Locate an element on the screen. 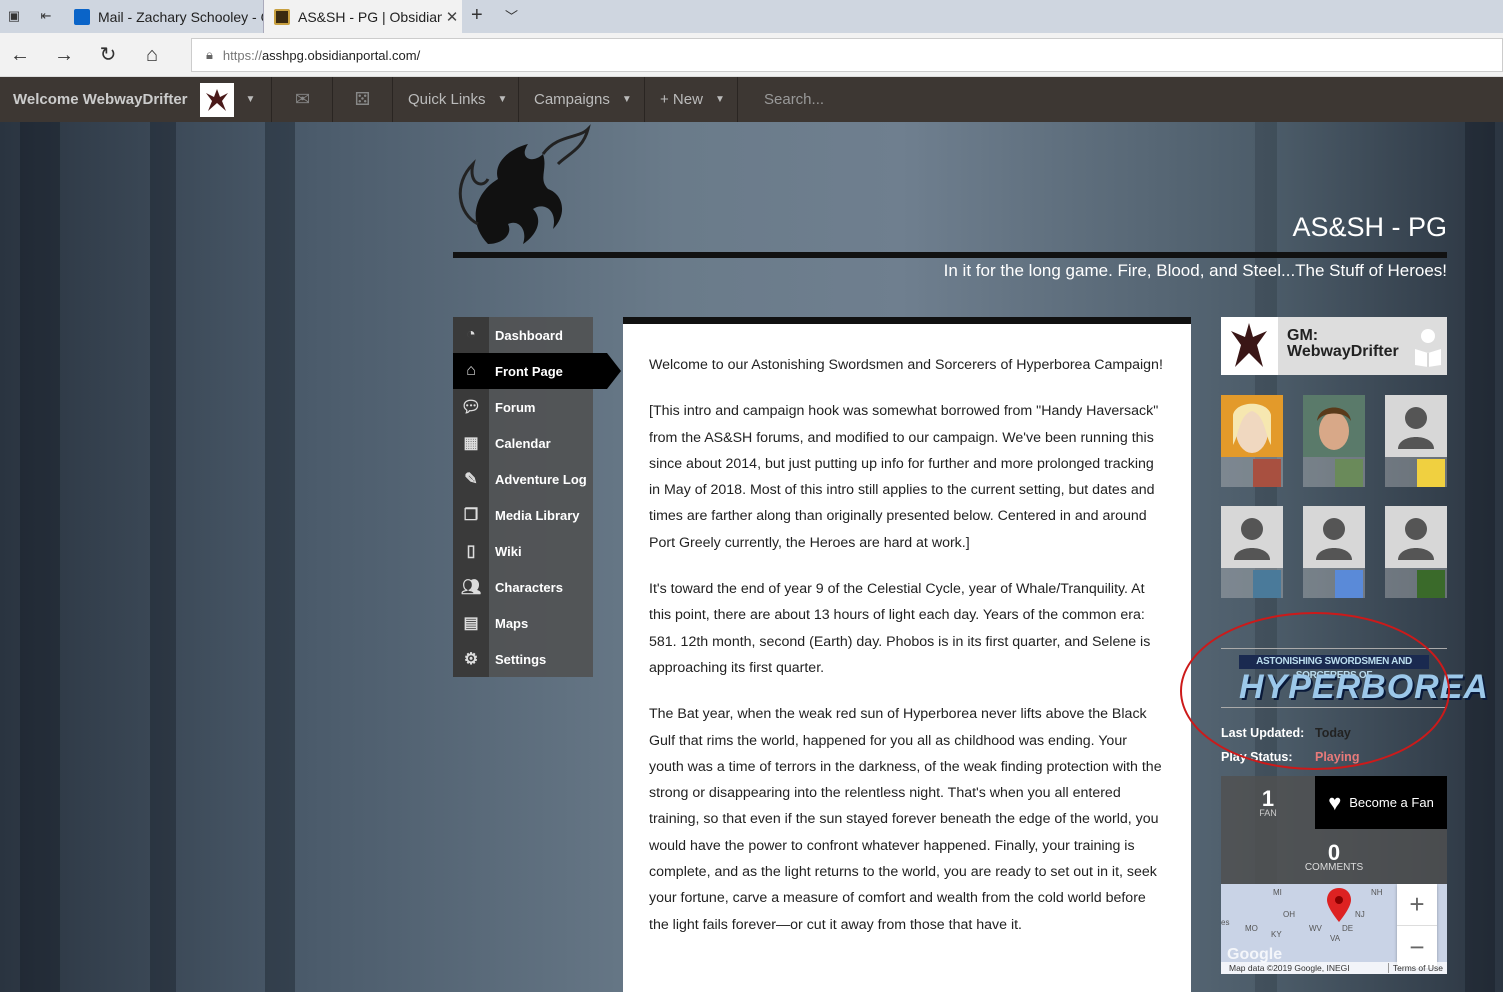  sidebar-item-media-library: ❐ Media Library is located at coordinates (523, 515).